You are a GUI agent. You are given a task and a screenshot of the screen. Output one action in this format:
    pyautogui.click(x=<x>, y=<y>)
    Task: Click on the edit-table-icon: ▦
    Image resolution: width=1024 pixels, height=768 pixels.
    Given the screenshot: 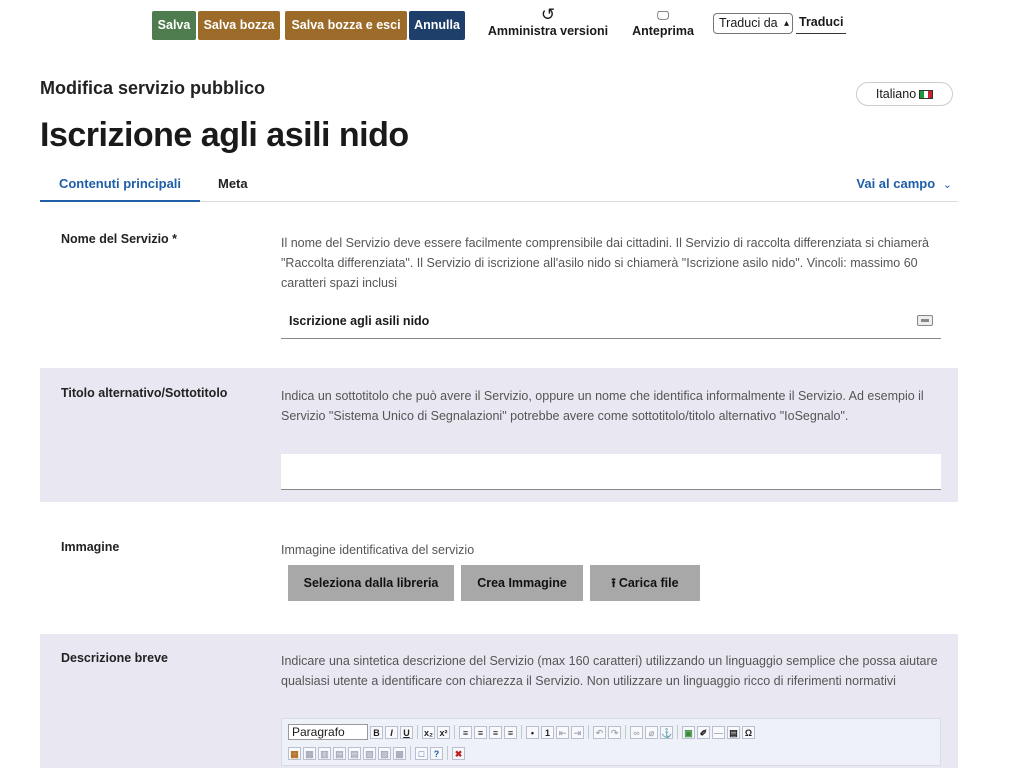 What is the action you would take?
    pyautogui.click(x=294, y=753)
    